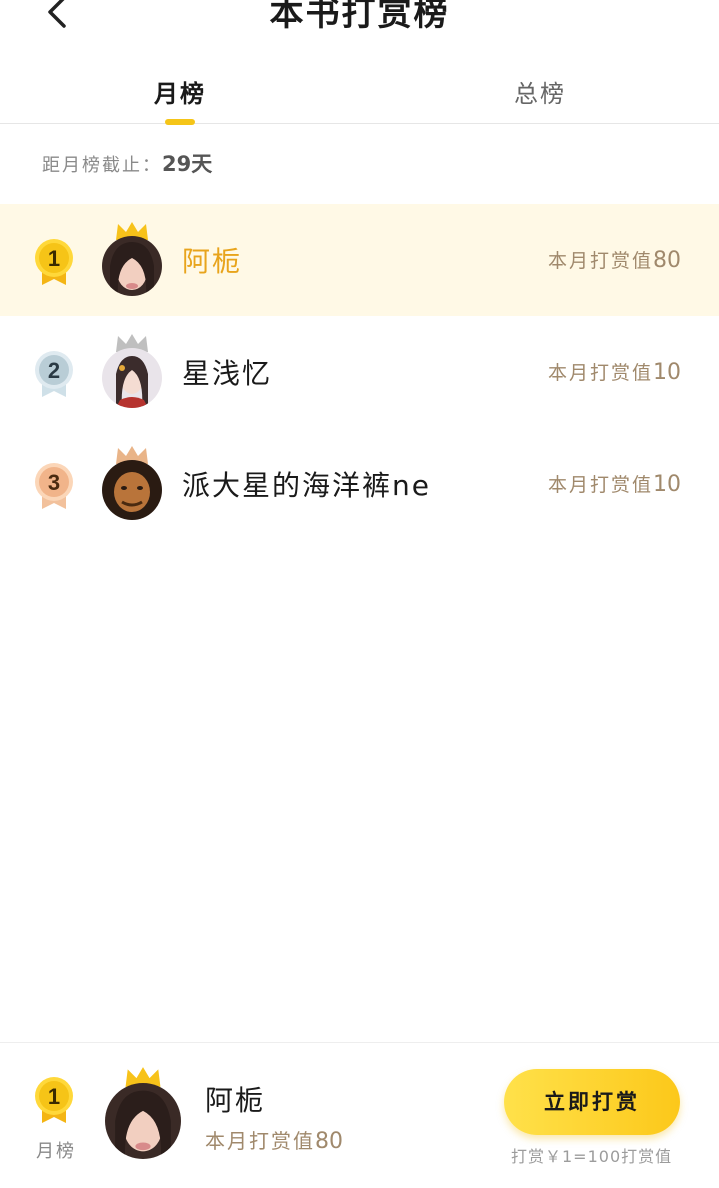  What do you see at coordinates (359, 372) in the screenshot?
I see `ranking-row-2: 2 星浅忆 本月打赏值10` at bounding box center [359, 372].